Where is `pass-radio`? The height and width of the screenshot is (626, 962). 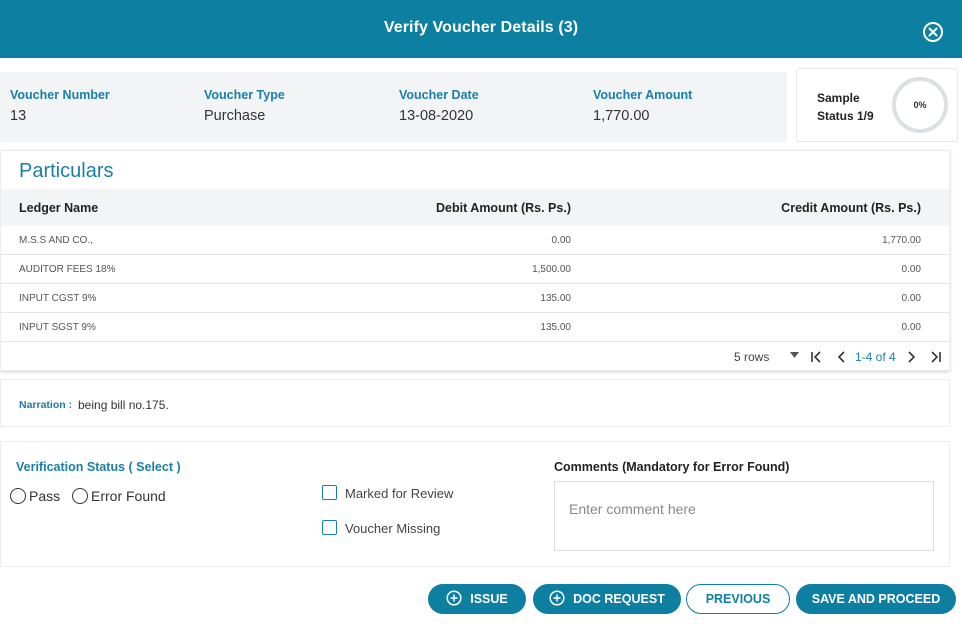 pass-radio is located at coordinates (18, 496).